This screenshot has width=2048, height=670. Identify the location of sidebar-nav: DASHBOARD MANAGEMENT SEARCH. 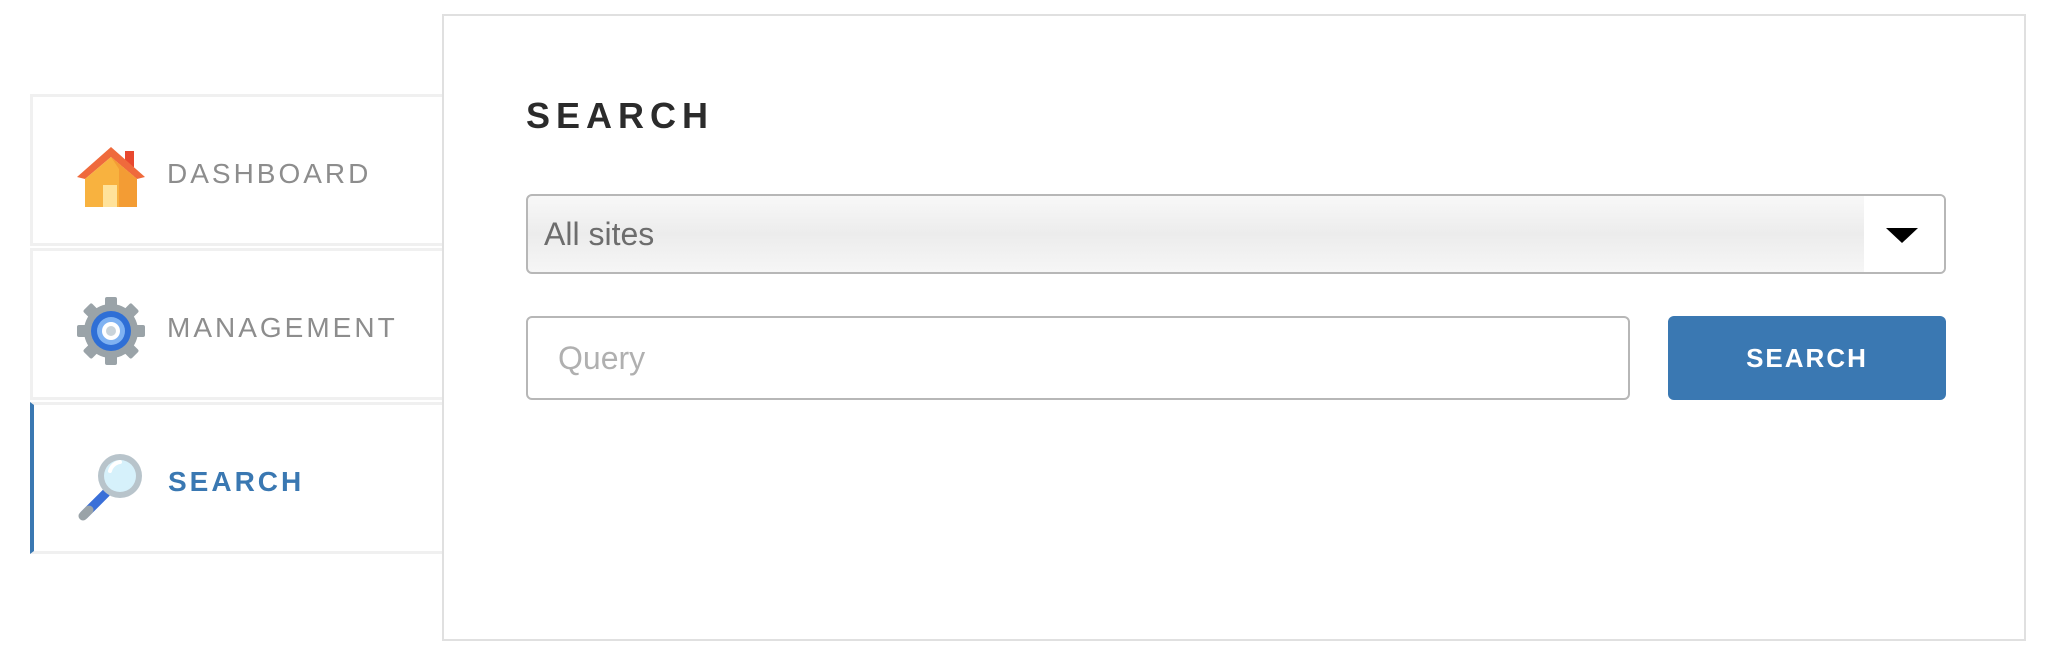
(236, 325).